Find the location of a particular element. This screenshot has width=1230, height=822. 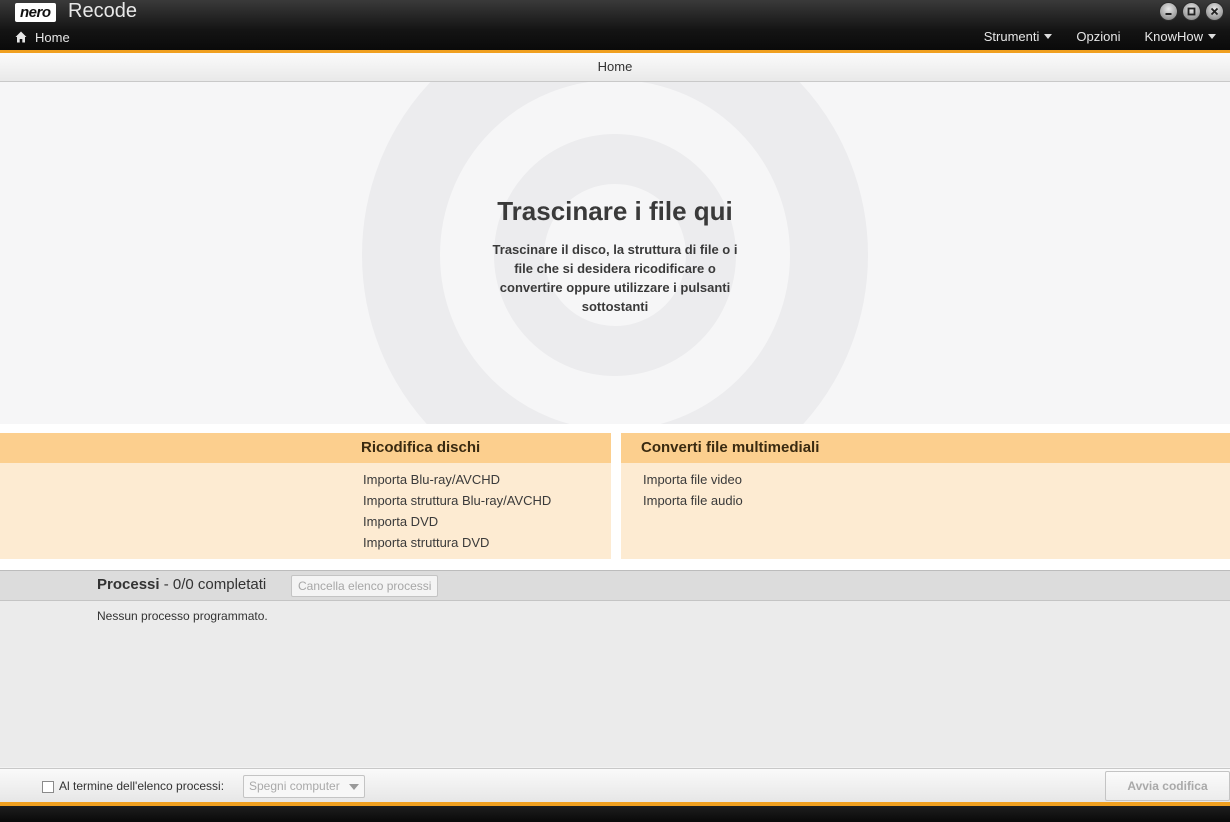

recode-discs-title: Ricodifica dischi is located at coordinates (305, 448).